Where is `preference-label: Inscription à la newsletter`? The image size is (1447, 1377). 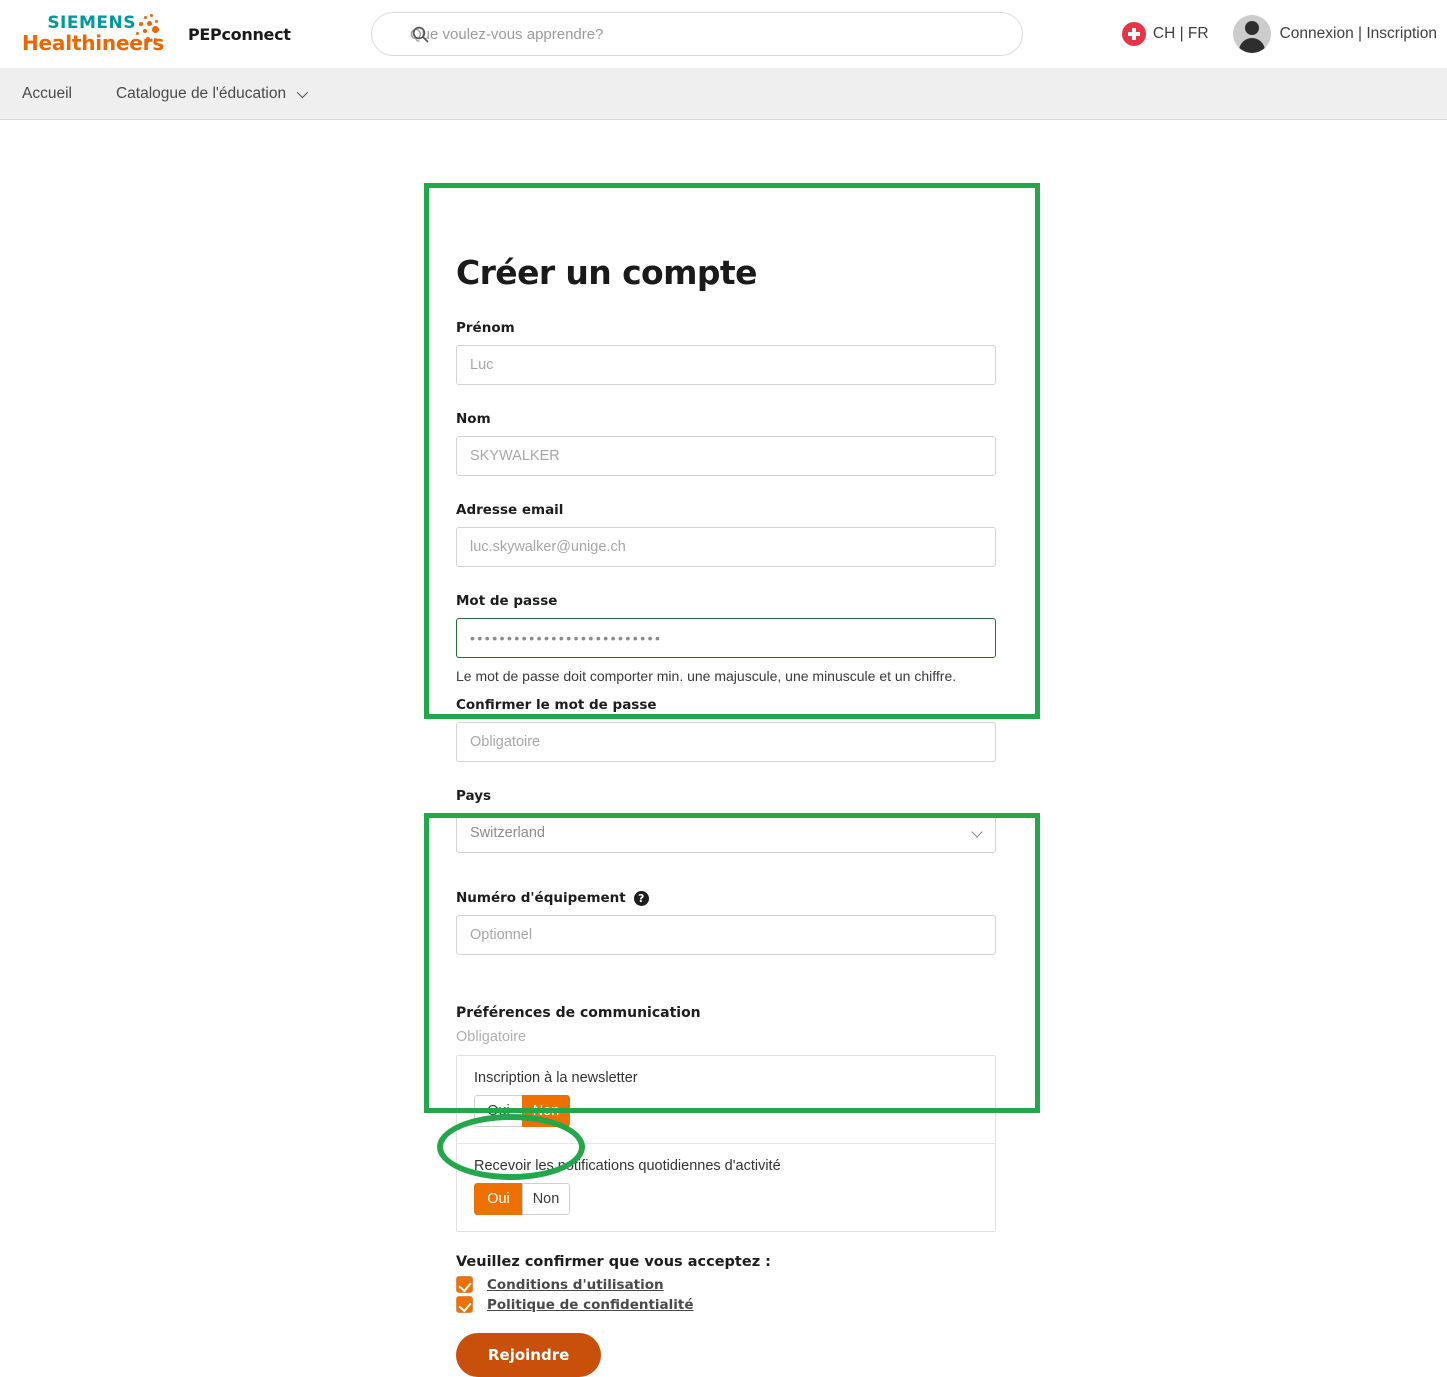
preference-label: Inscription à la newsletter is located at coordinates (556, 1078).